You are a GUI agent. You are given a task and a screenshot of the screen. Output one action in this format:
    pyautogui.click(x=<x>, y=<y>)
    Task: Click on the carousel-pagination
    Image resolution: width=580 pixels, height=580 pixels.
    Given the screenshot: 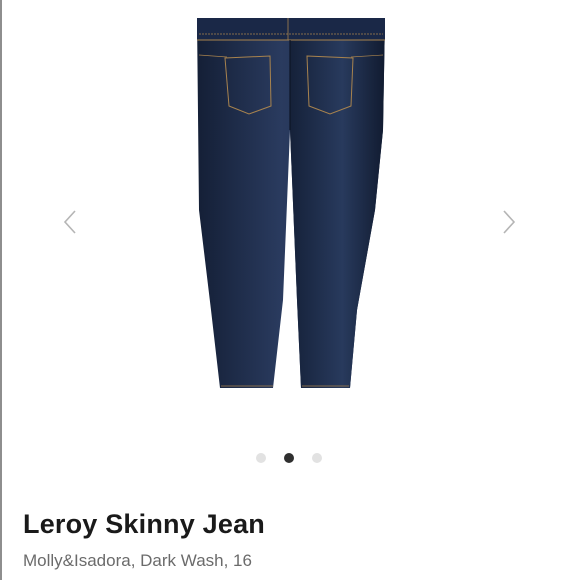 What is the action you would take?
    pyautogui.click(x=289, y=458)
    